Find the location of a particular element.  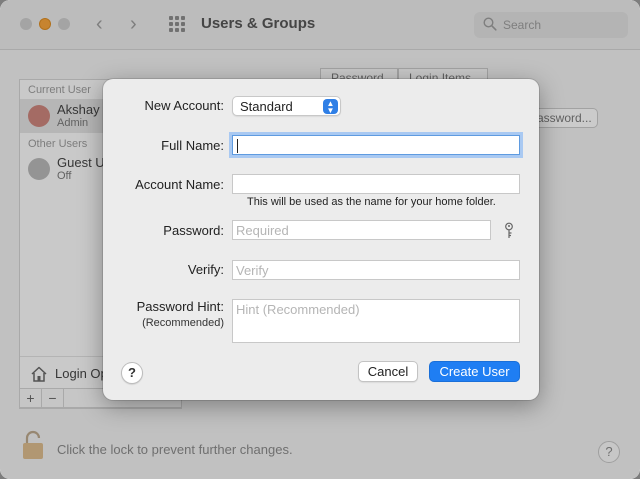

verify-field: Verify is located at coordinates (376, 270).